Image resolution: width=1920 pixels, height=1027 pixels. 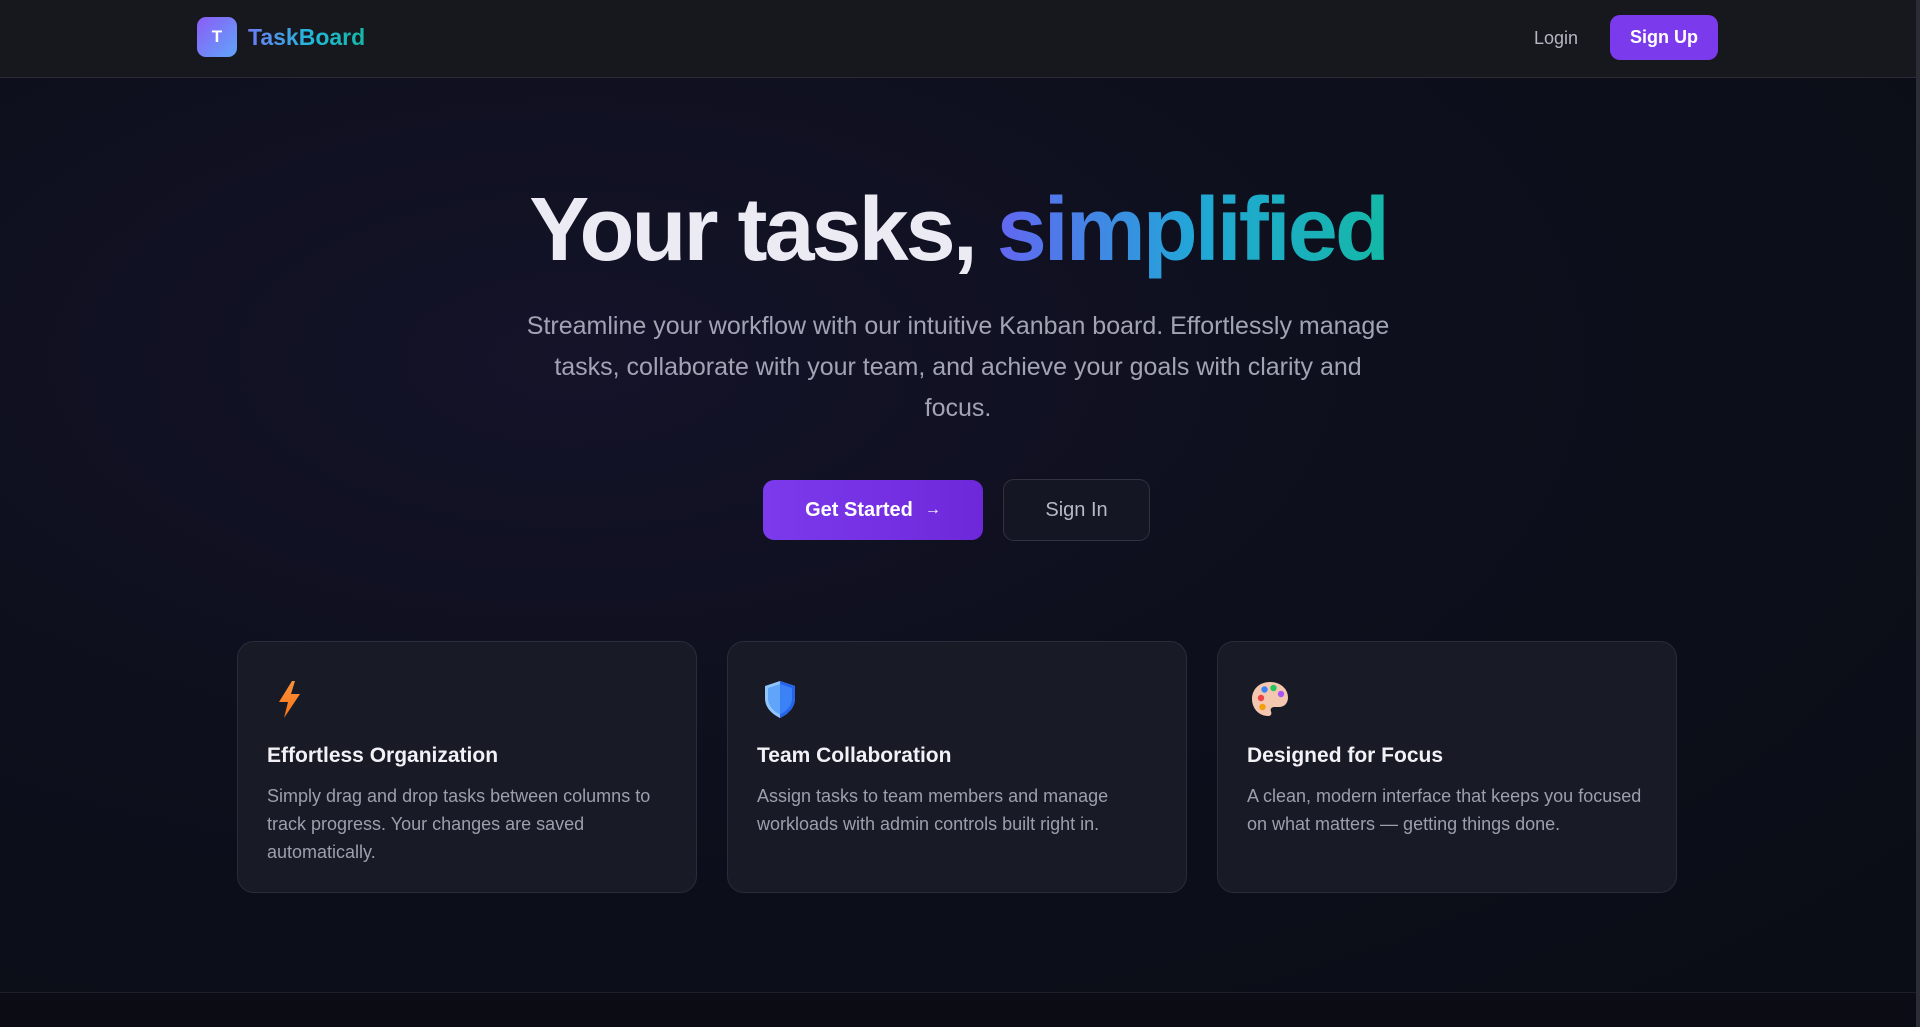 I want to click on feature-title: Team Collaboration, so click(x=854, y=755).